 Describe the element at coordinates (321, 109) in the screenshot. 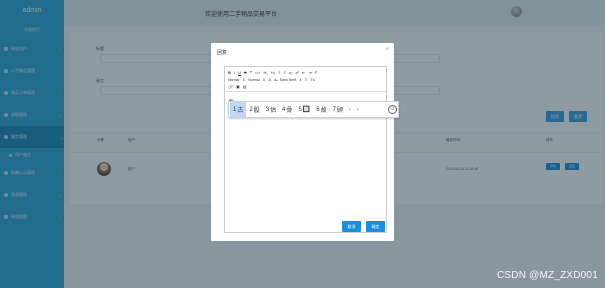

I see `ime-candidate: 6故` at that location.